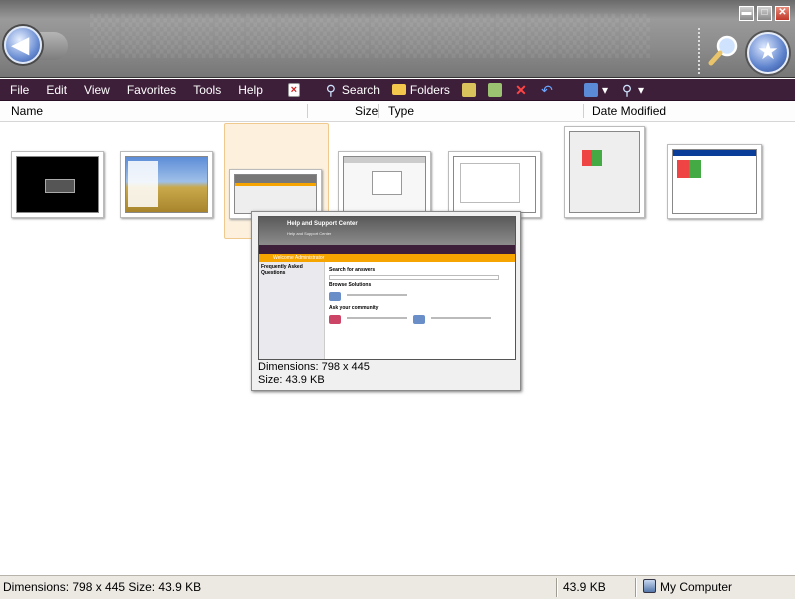 The image size is (795, 599). I want to click on status-size: 43.9 KB, so click(584, 587).